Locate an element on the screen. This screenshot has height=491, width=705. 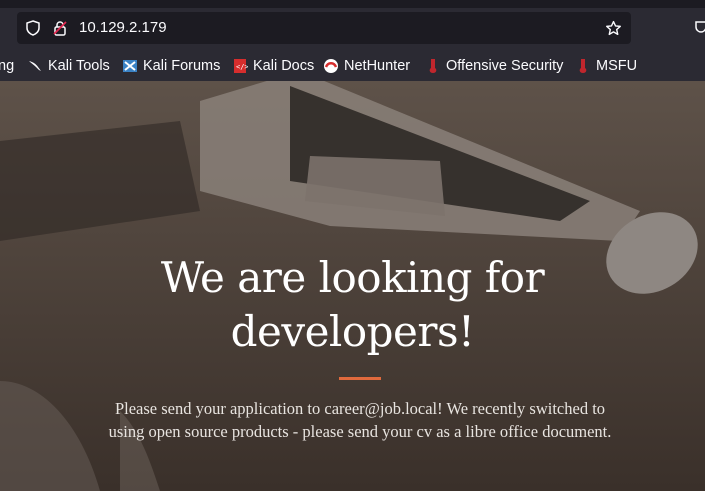
bookmark-label: Offensive Security is located at coordinates (505, 66).